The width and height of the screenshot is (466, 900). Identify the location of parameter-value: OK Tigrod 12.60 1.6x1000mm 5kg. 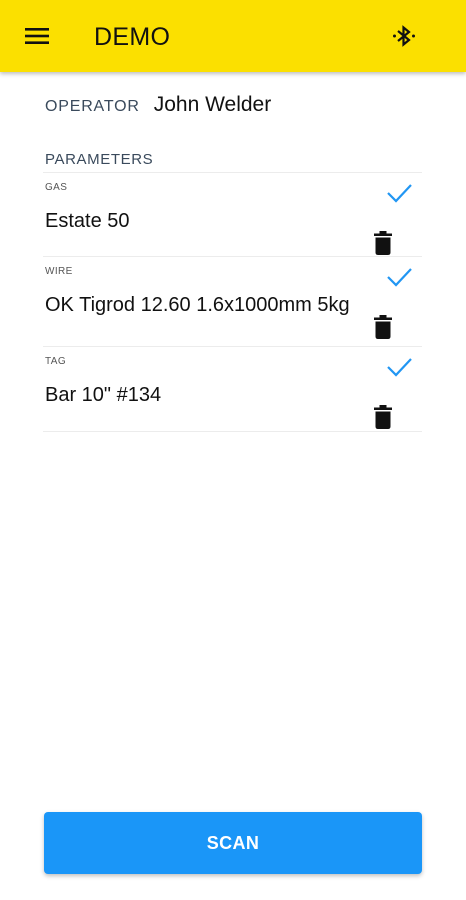
(197, 305).